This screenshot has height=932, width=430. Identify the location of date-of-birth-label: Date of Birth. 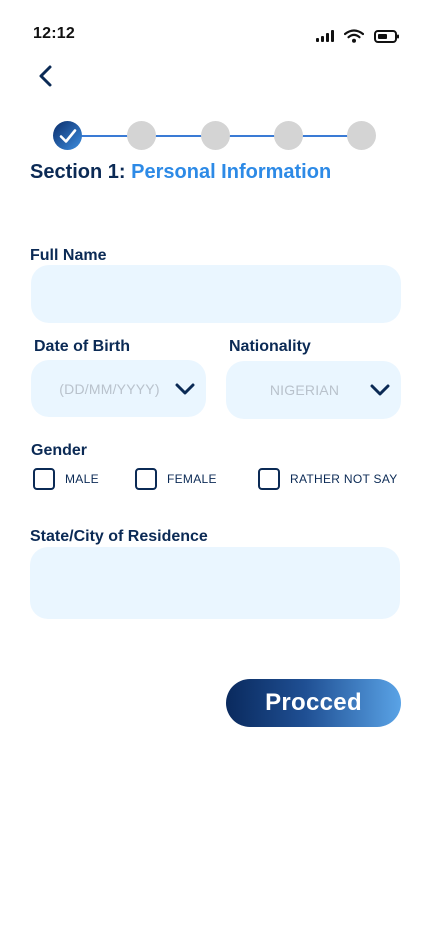
(82, 346).